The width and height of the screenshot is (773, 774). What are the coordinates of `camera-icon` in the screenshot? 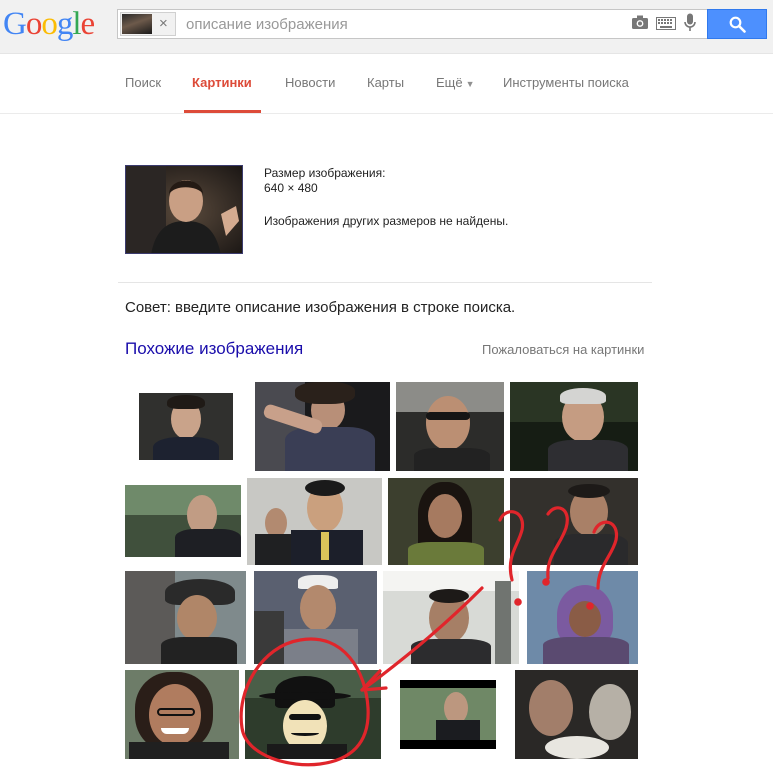 It's located at (640, 23).